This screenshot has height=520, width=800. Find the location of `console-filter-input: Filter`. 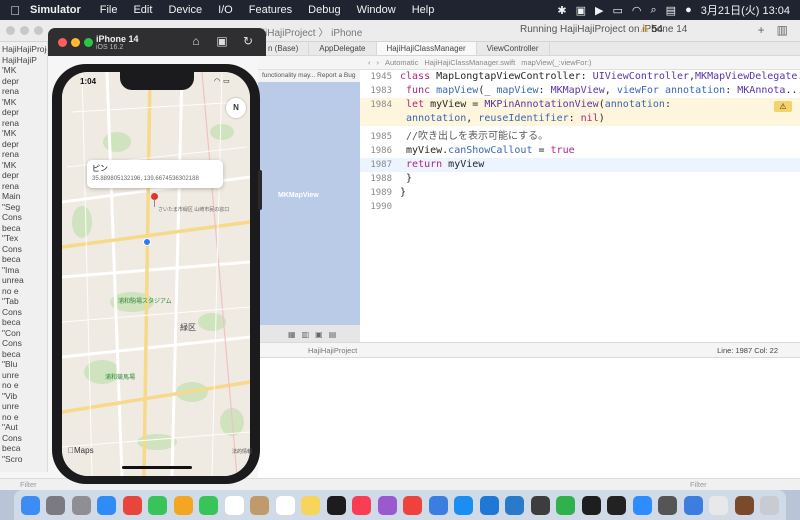

console-filter-input: Filter is located at coordinates (698, 484).